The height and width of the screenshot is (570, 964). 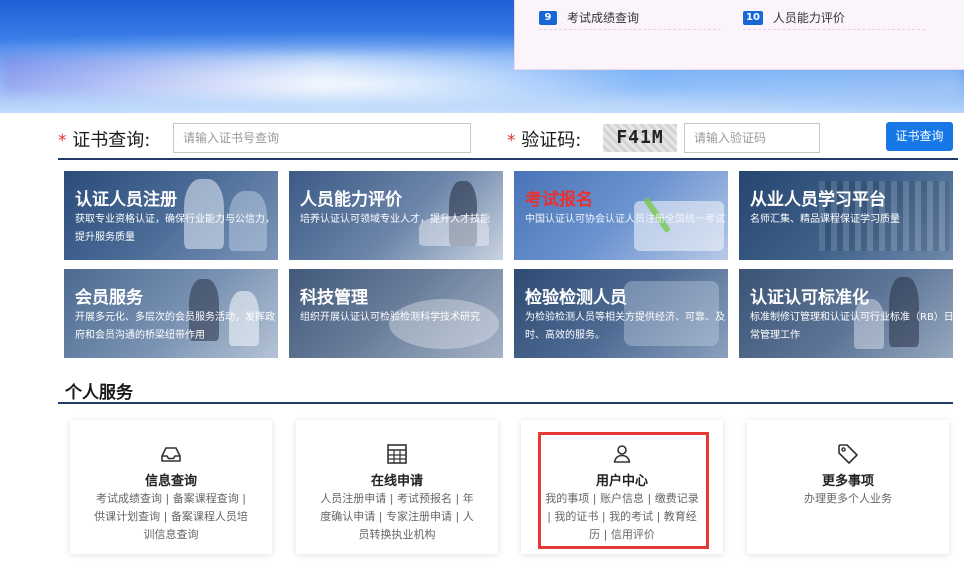 I want to click on section-divider, so click(x=505, y=403).